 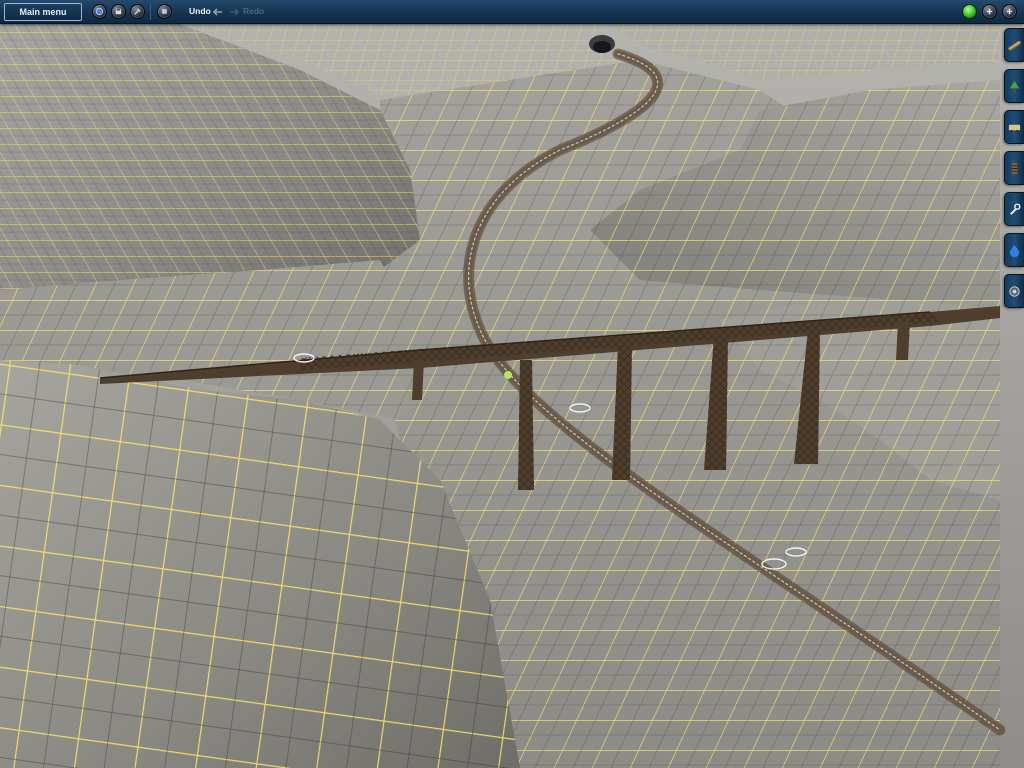 I want to click on wrench-icon, so click(x=1014, y=209).